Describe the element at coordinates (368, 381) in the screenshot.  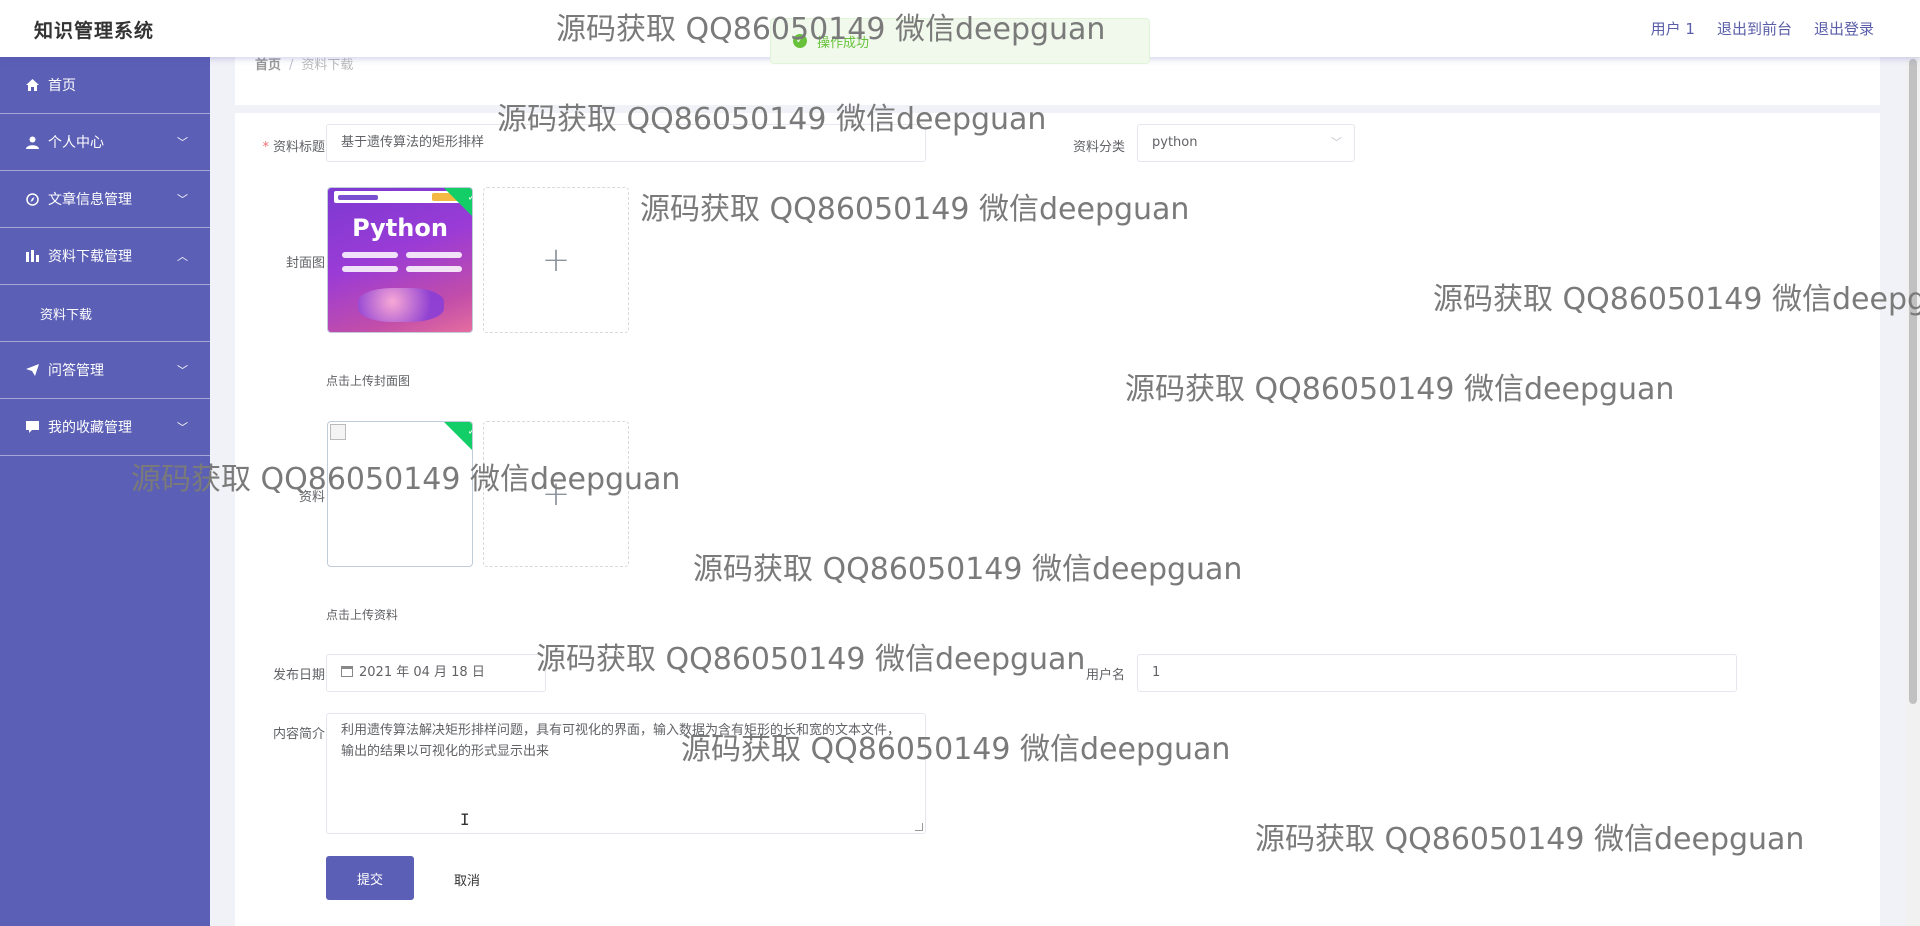
I see `cover-upload-hint: 点击上传封面图` at that location.